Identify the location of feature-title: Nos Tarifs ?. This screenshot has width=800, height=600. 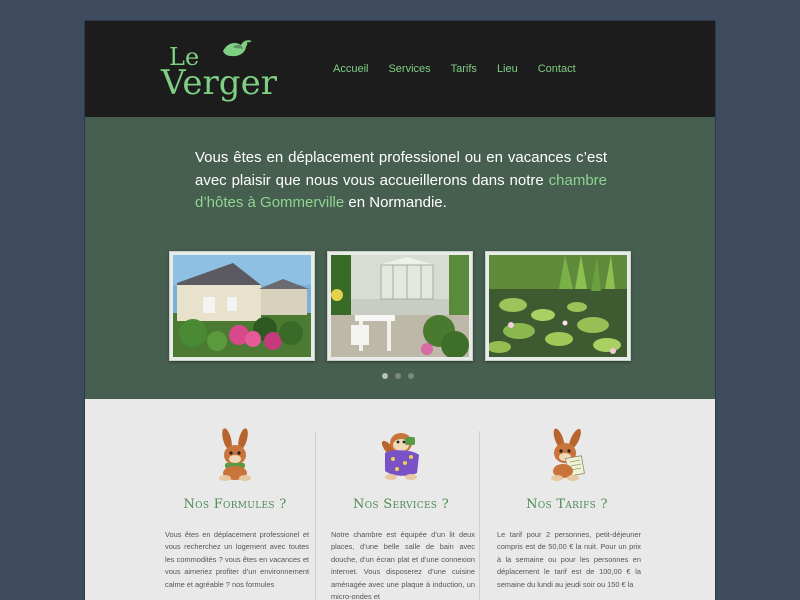
(567, 504).